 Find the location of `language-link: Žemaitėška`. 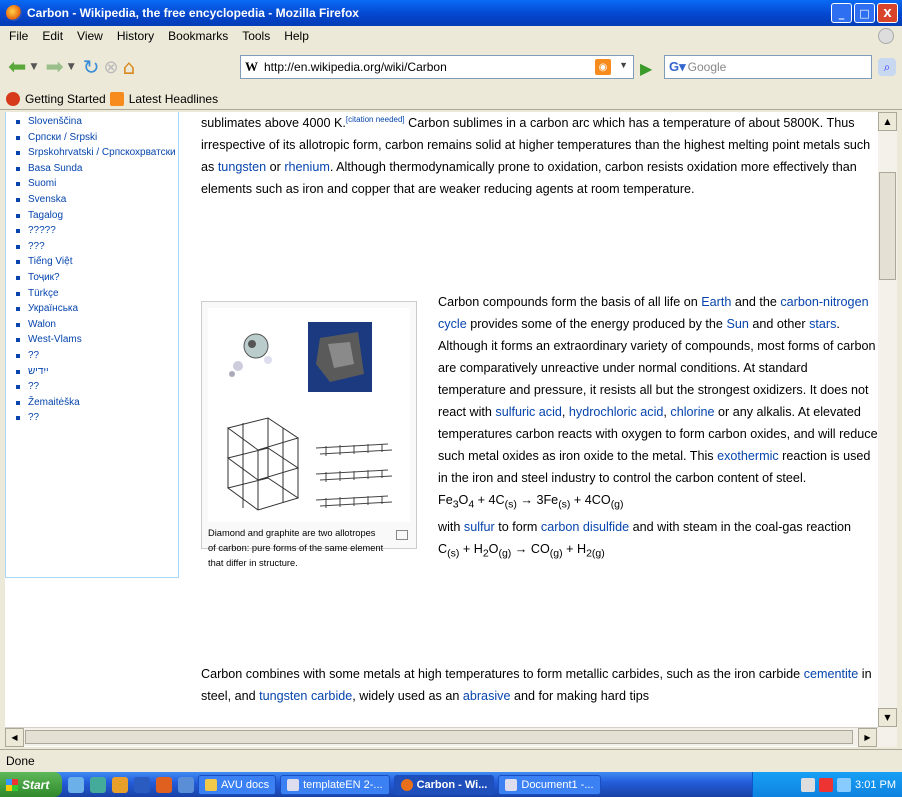

language-link: Žemaitėška is located at coordinates (97, 403).